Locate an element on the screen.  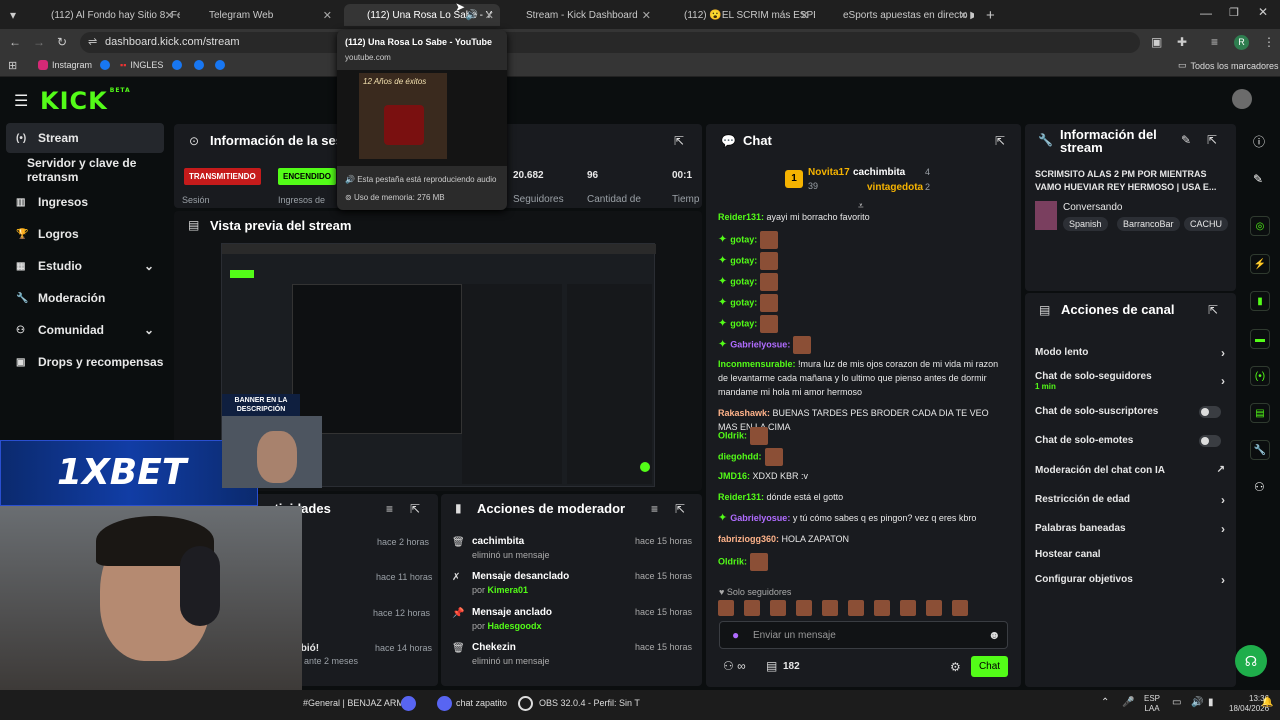
taskbar-obs: OBS 32.0.4 - Perfil: Sin T is located at coordinates (589, 703).